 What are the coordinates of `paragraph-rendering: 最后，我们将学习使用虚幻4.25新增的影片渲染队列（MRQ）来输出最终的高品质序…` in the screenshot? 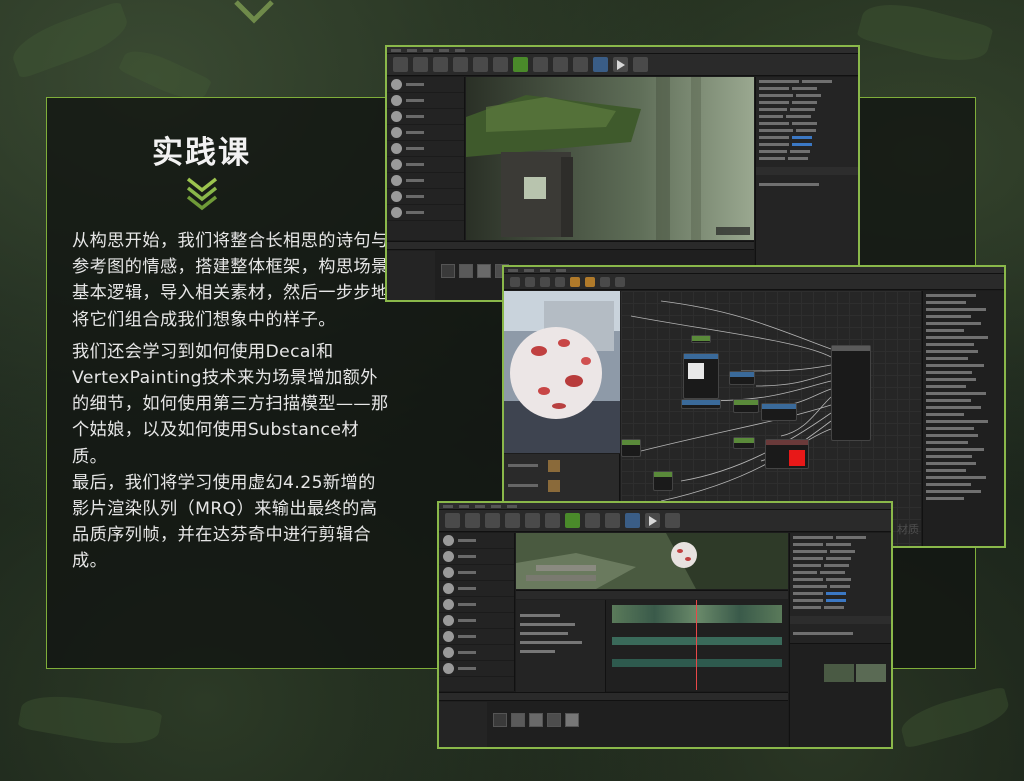 It's located at (225, 522).